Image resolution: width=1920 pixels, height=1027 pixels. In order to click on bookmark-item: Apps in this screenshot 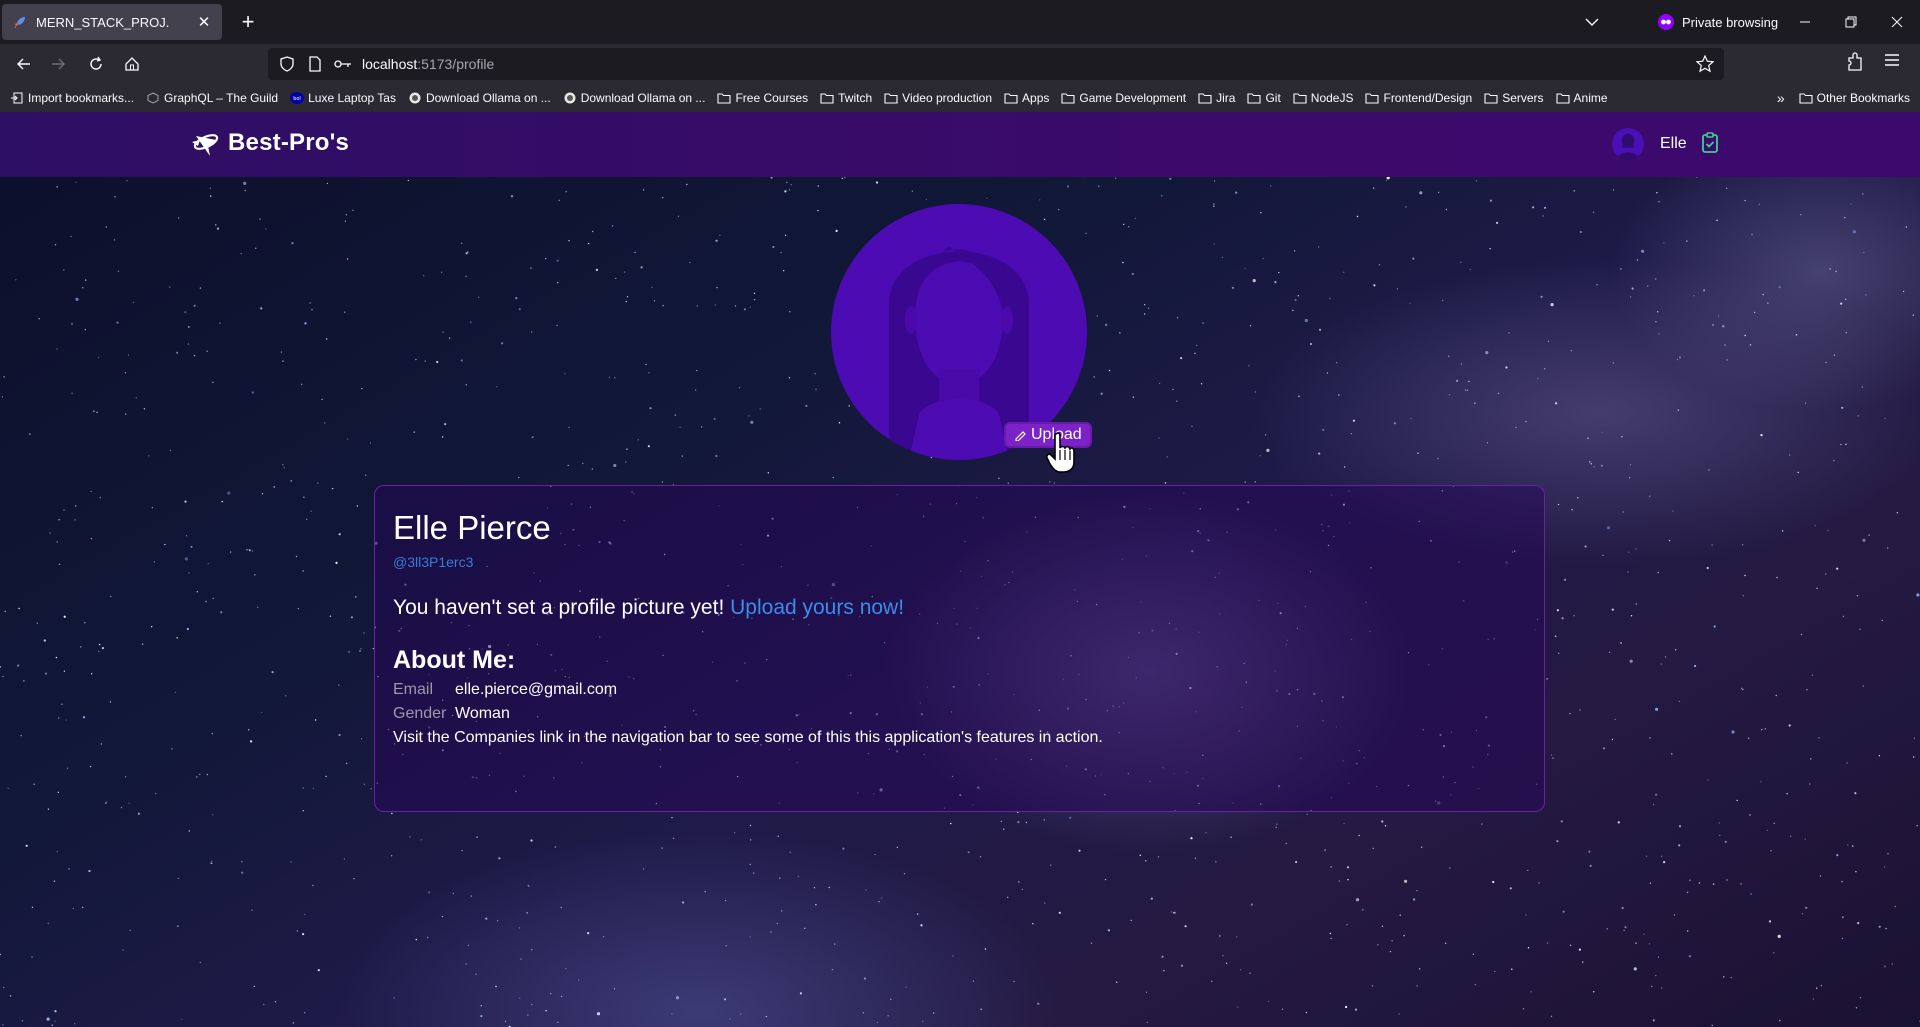, I will do `click(1026, 98)`.